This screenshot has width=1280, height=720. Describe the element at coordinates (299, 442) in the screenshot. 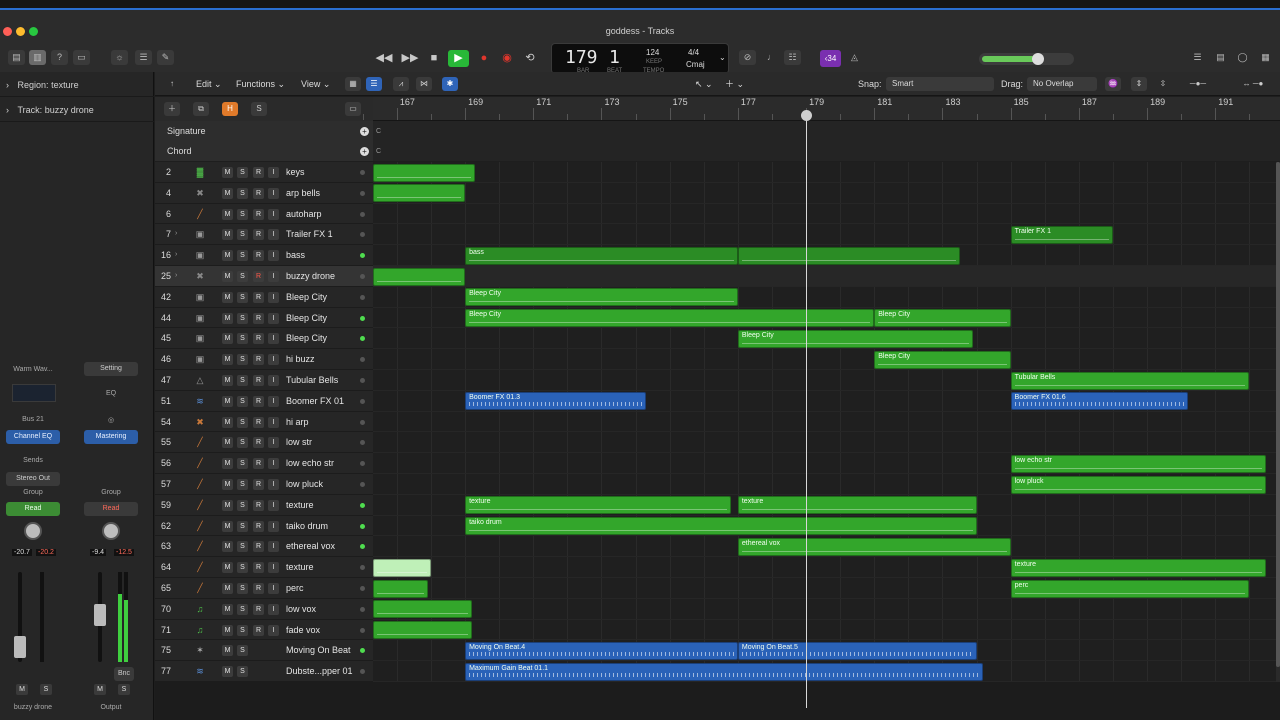

I see `track-name: low str` at that location.